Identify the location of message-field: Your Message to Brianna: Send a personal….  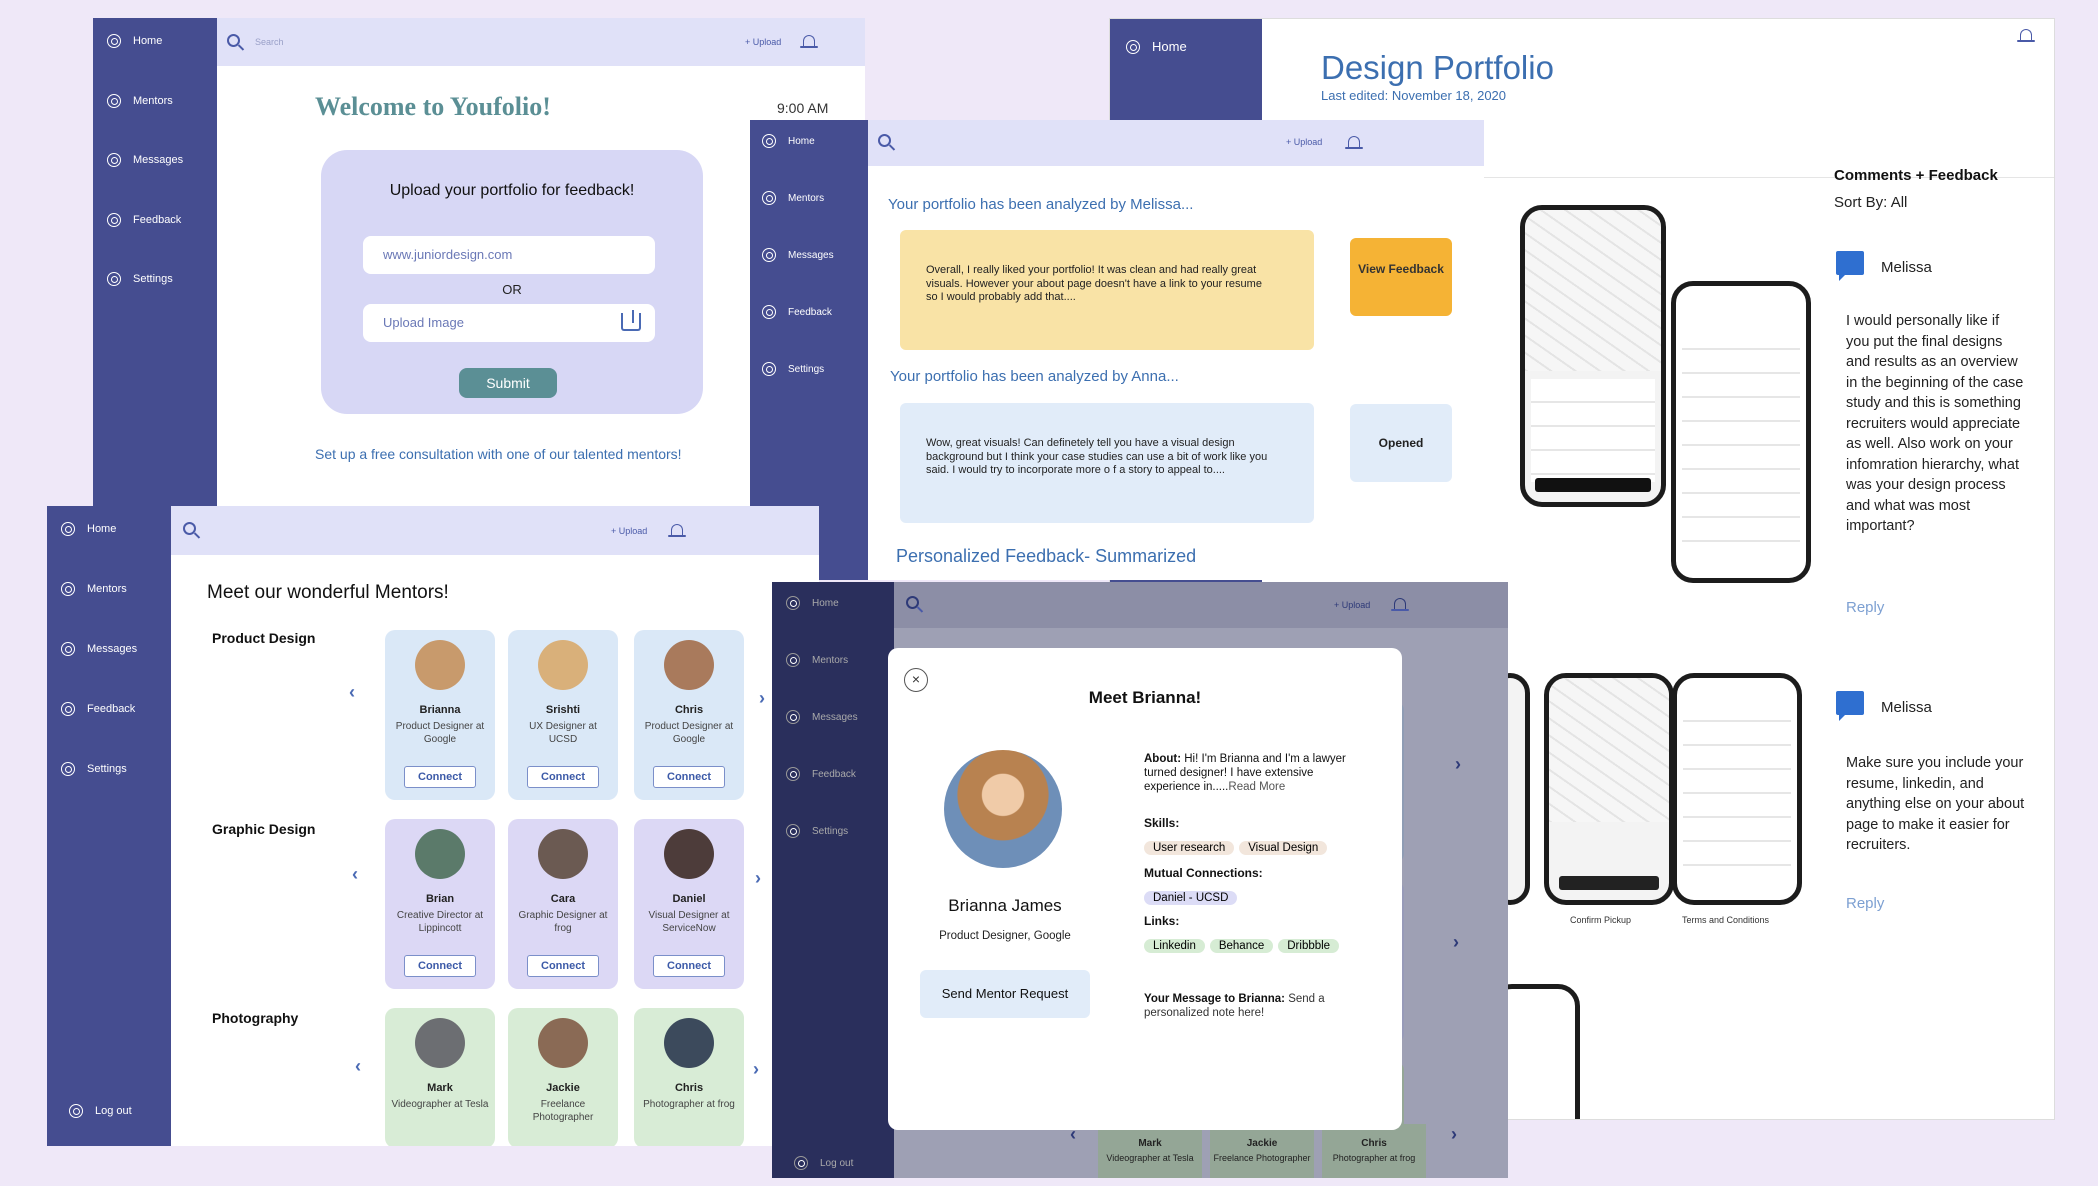
(1255, 1006).